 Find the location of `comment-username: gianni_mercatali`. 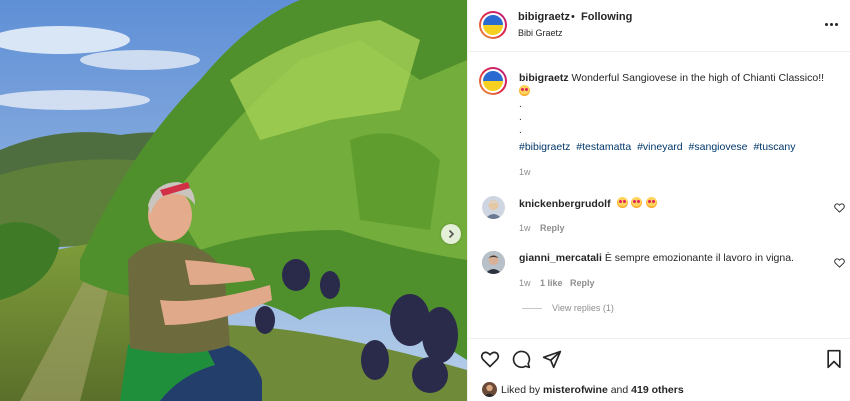

comment-username: gianni_mercatali is located at coordinates (560, 258).